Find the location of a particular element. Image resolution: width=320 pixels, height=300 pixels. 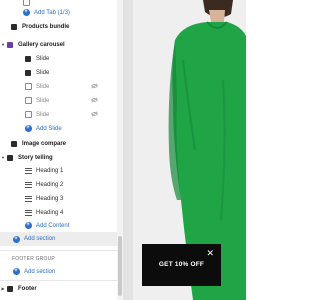

section-products-bundle: Products bundle is located at coordinates (59, 26).